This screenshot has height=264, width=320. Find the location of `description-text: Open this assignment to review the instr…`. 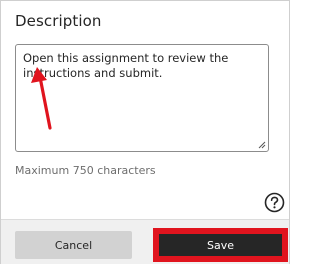

description-text: Open this assignment to review the instr… is located at coordinates (143, 65).